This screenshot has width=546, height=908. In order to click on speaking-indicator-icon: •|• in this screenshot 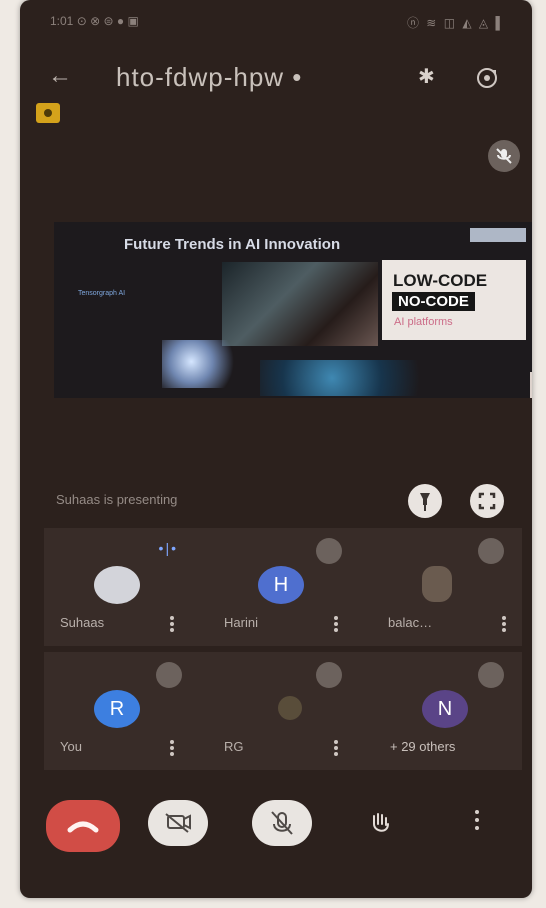, I will do `click(168, 548)`.